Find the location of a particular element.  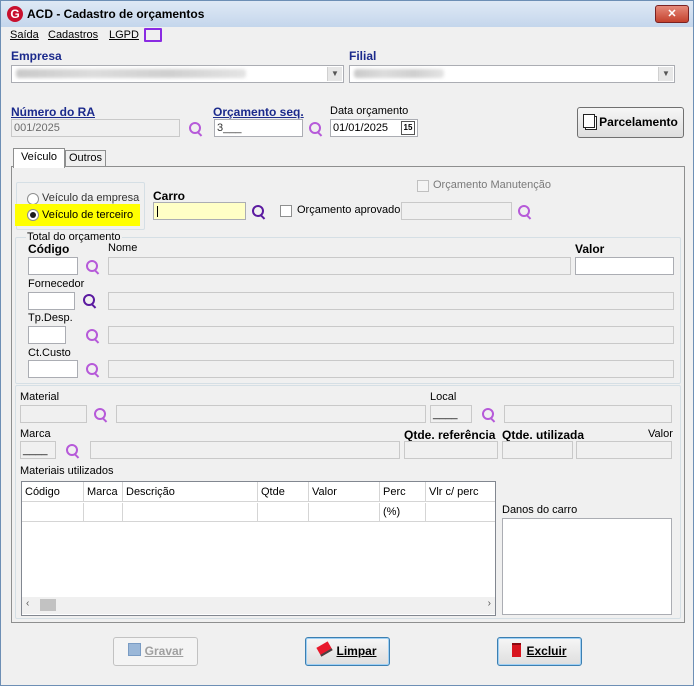

filial-label: Filial is located at coordinates (363, 56).